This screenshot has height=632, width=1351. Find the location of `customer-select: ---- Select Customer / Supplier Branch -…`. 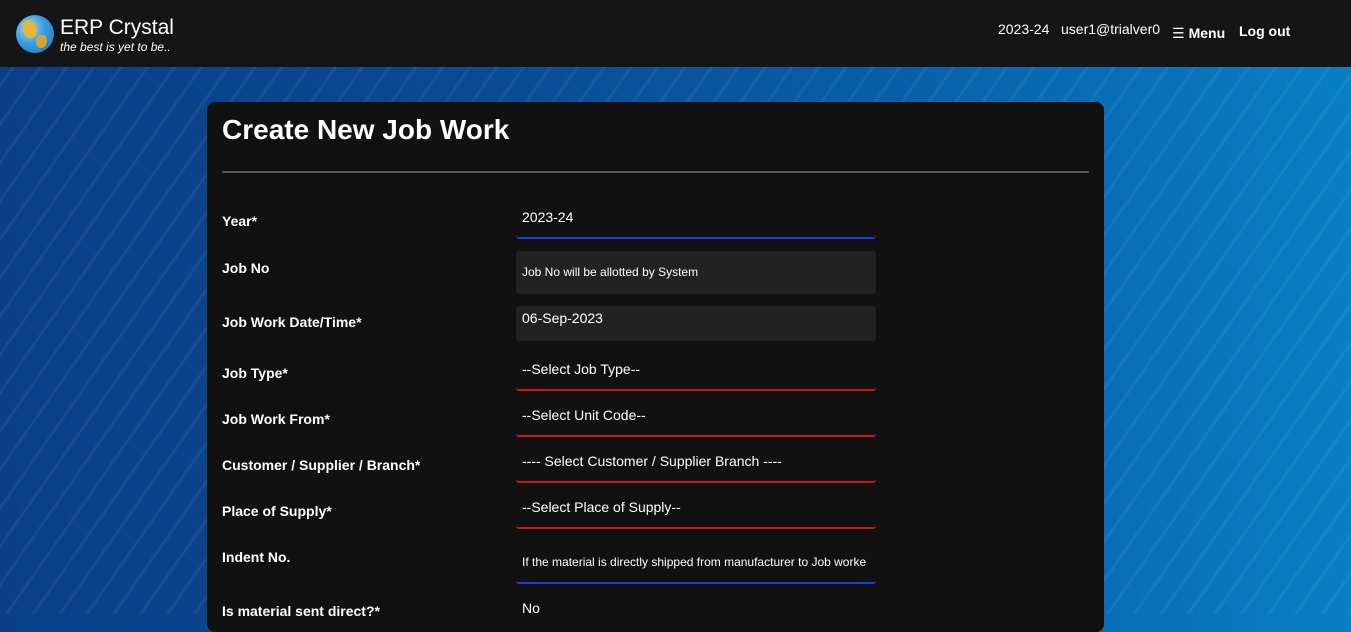

customer-select: ---- Select Customer / Supplier Branch -… is located at coordinates (696, 466).